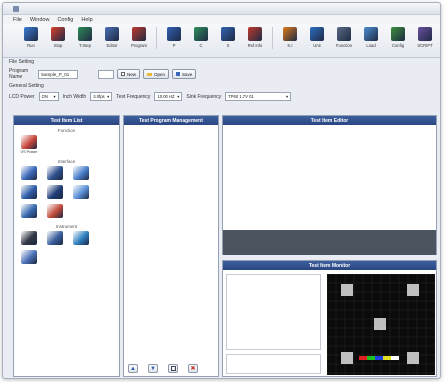  Describe the element at coordinates (74, 96) in the screenshot. I see `inch-width-label: Inch Width` at that location.